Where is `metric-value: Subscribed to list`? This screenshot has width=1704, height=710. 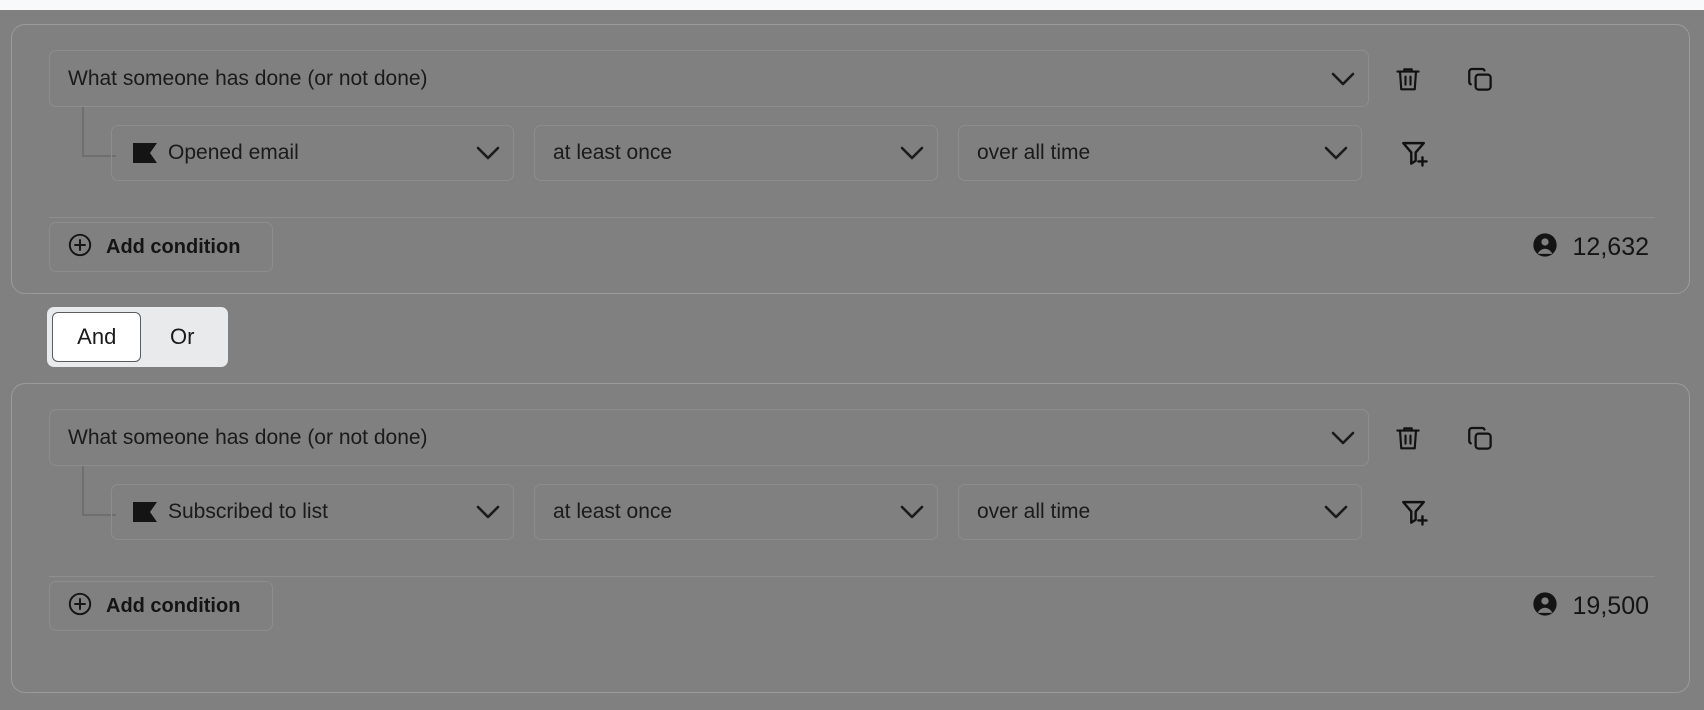
metric-value: Subscribed to list is located at coordinates (248, 511).